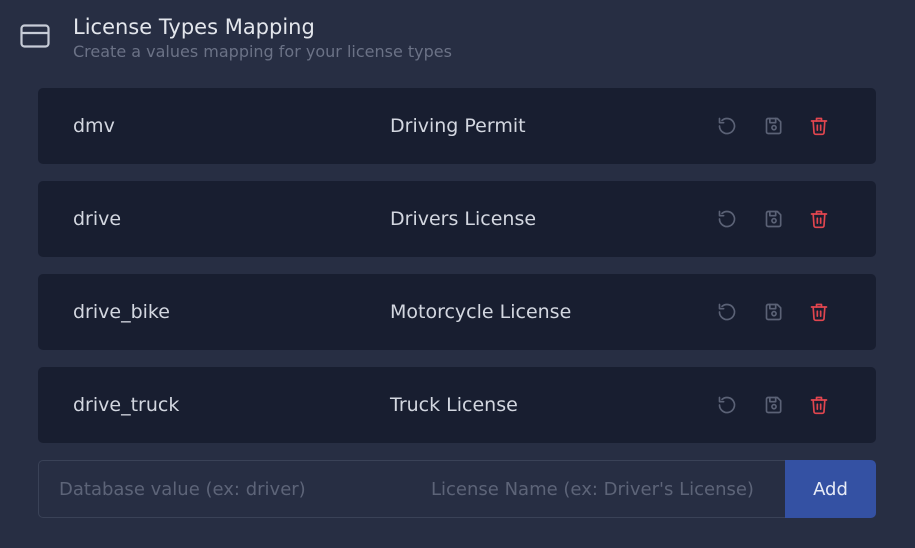  Describe the element at coordinates (194, 27) in the screenshot. I see `section-title: License Types Mapping` at that location.